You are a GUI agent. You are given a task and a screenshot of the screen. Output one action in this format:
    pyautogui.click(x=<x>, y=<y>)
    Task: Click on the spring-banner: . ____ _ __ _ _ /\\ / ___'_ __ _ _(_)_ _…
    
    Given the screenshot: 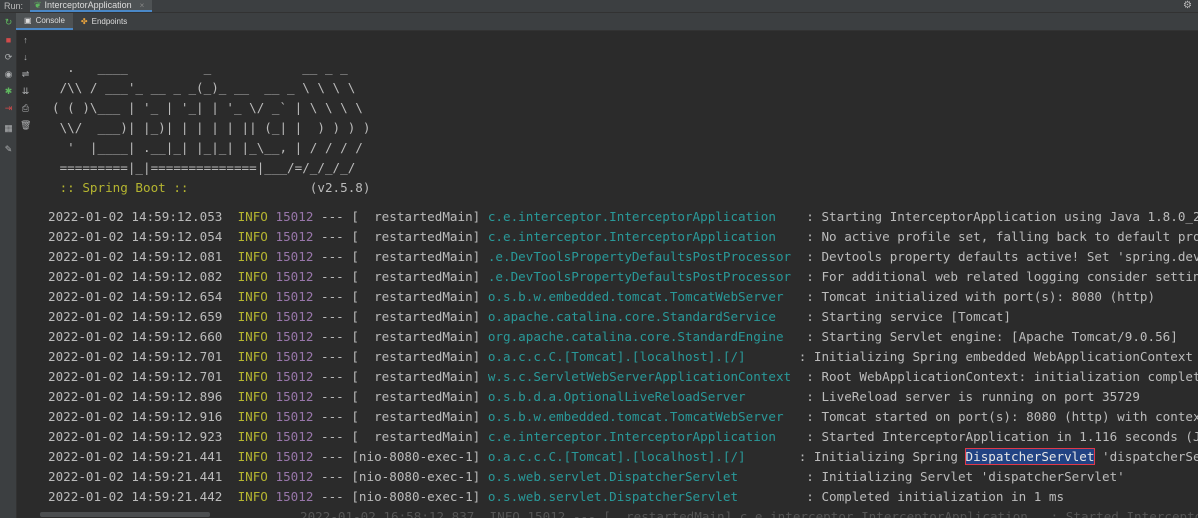 What is the action you would take?
    pyautogui.click(x=211, y=128)
    